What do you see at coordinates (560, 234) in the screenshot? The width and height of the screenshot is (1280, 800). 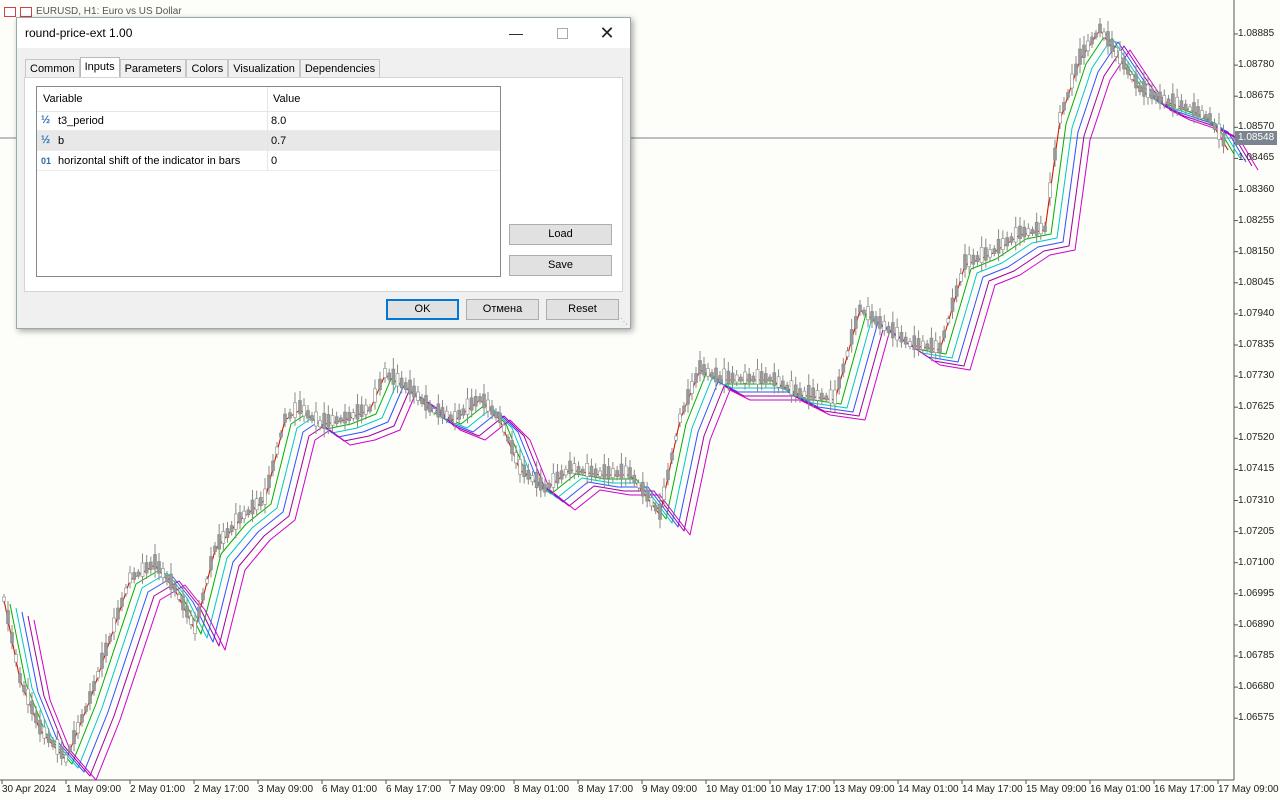 I see `load-button: Load` at bounding box center [560, 234].